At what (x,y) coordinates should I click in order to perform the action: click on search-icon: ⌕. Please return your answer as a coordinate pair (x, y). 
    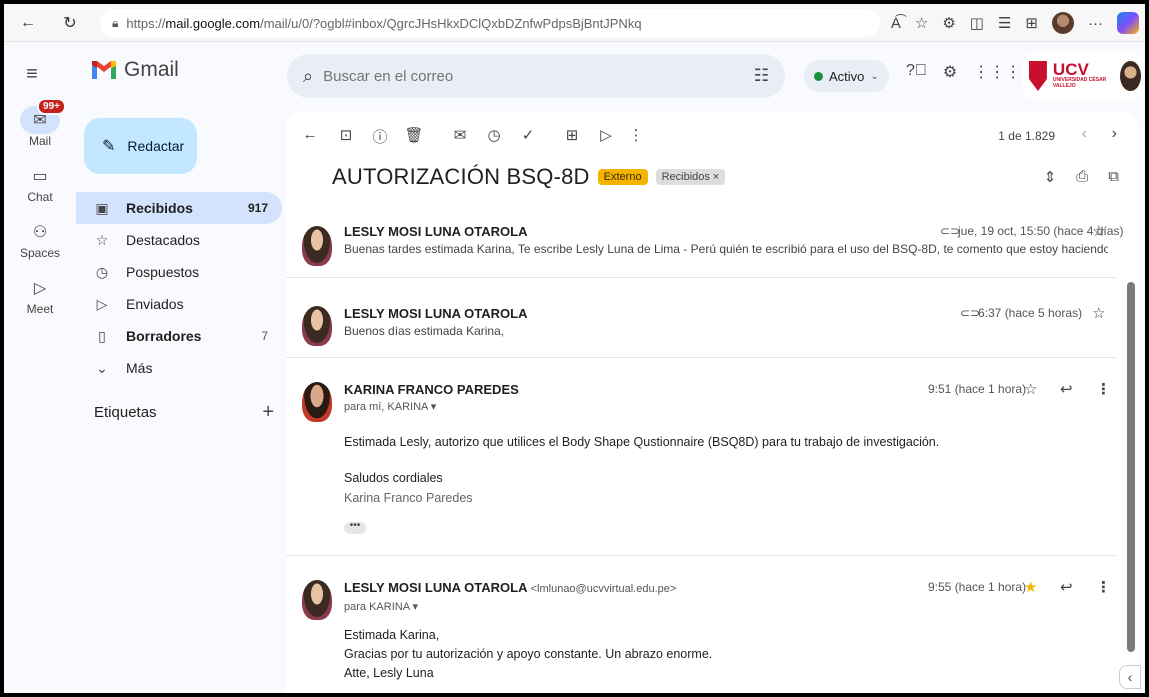
    Looking at the image, I should click on (308, 76).